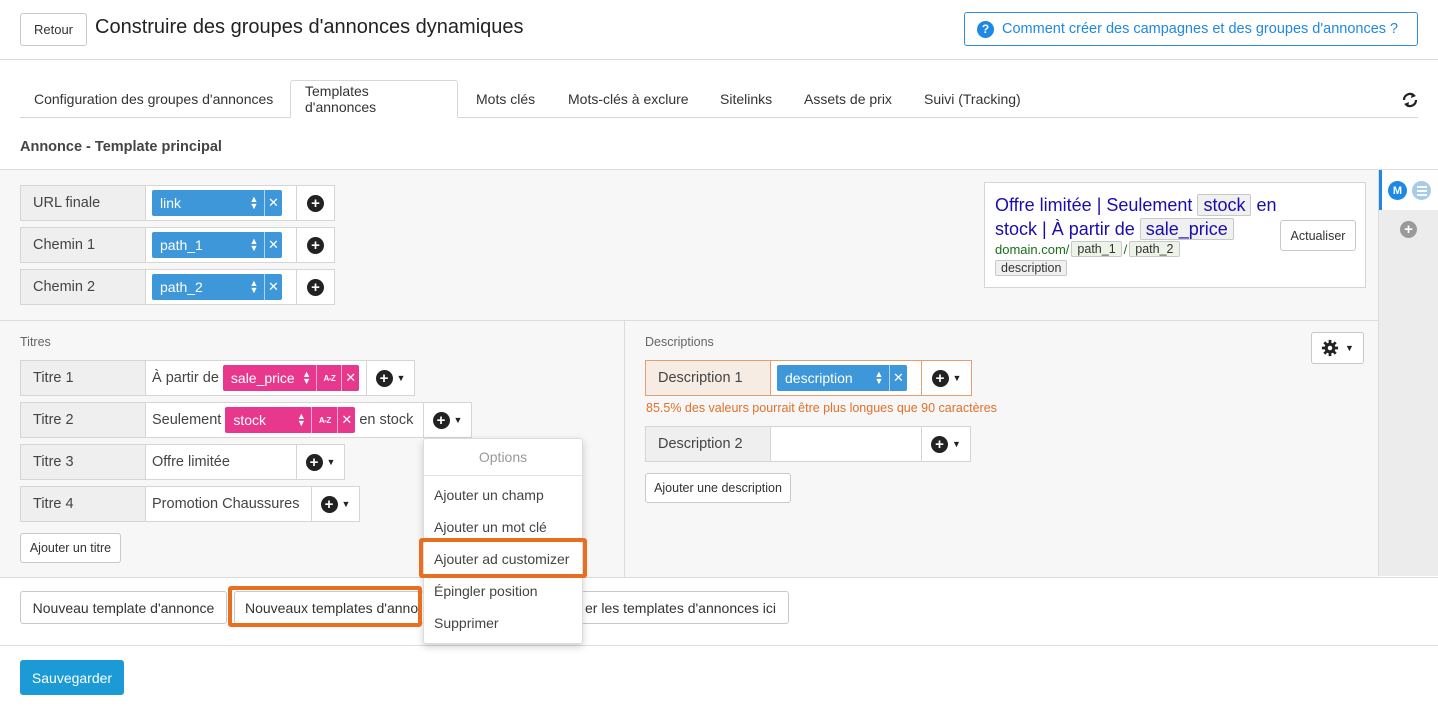 The height and width of the screenshot is (709, 1438). What do you see at coordinates (719, 117) in the screenshot?
I see `tabs-baseline` at bounding box center [719, 117].